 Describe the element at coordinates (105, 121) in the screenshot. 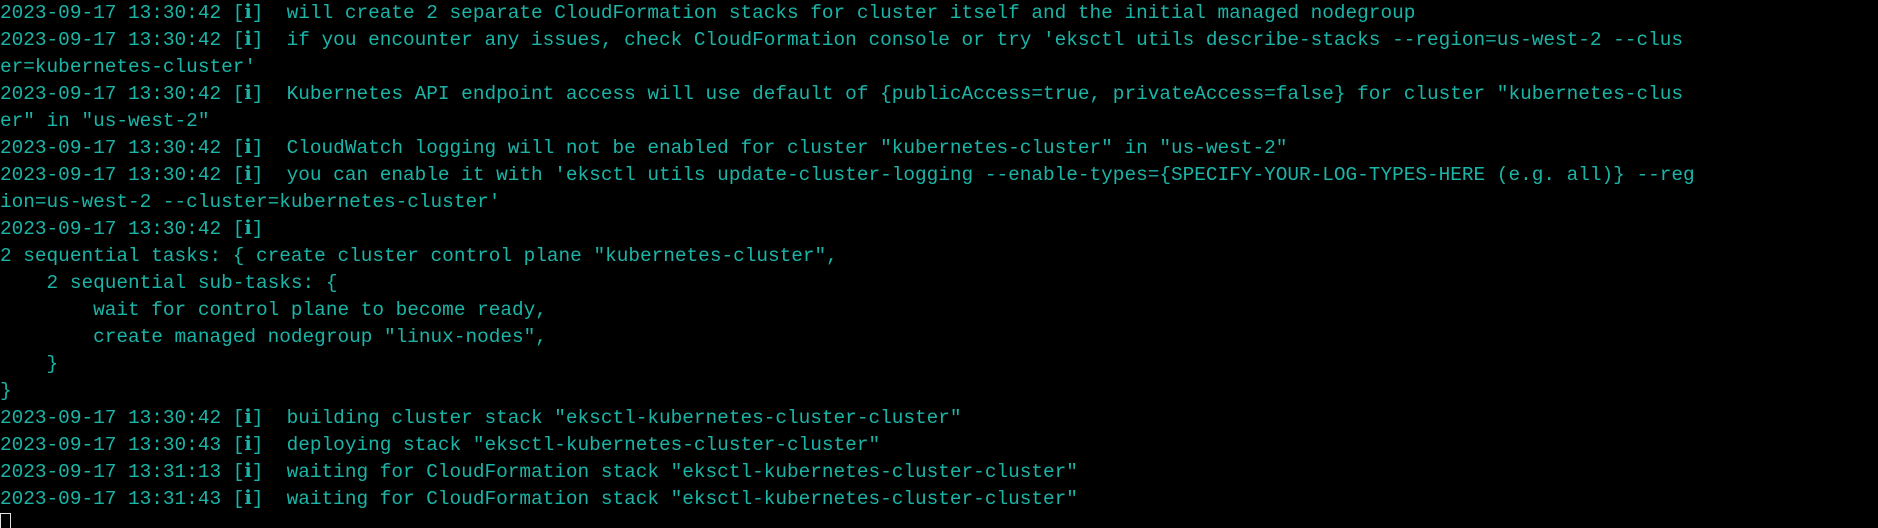

I see `log-line-wrap: er" in "us-west-2"` at that location.